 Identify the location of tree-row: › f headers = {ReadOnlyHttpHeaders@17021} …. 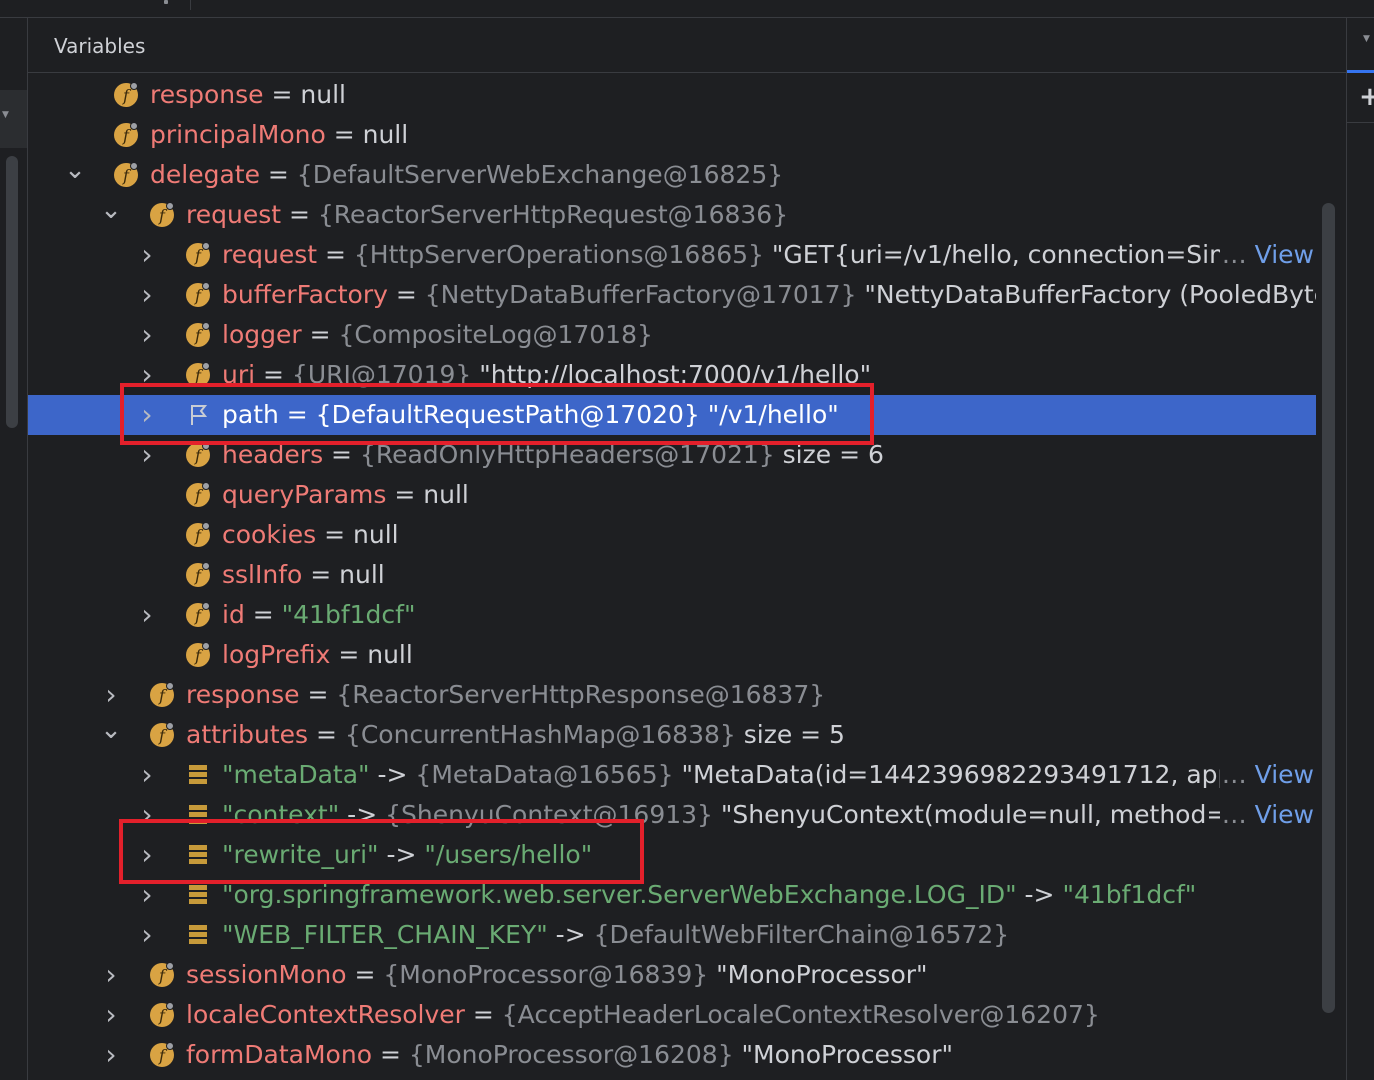
(672, 455).